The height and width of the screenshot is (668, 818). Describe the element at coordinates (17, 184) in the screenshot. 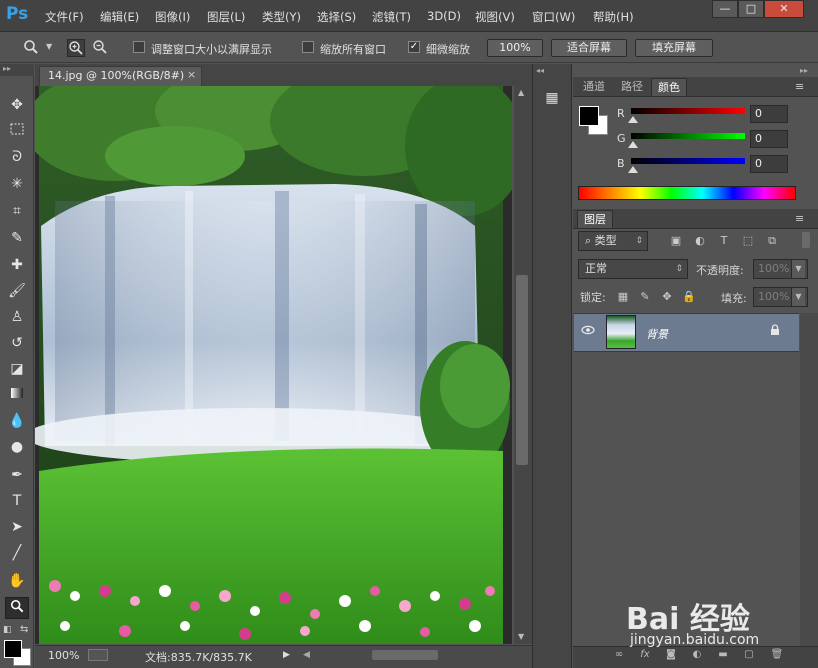

I see `magic-wand-tool-icon: ✳` at that location.